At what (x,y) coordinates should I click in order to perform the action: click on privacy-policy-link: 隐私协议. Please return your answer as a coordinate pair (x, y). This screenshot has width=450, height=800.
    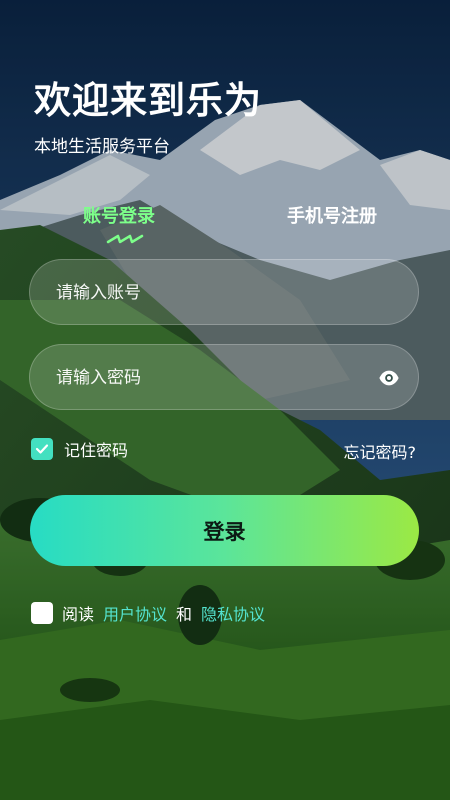
    Looking at the image, I should click on (233, 613).